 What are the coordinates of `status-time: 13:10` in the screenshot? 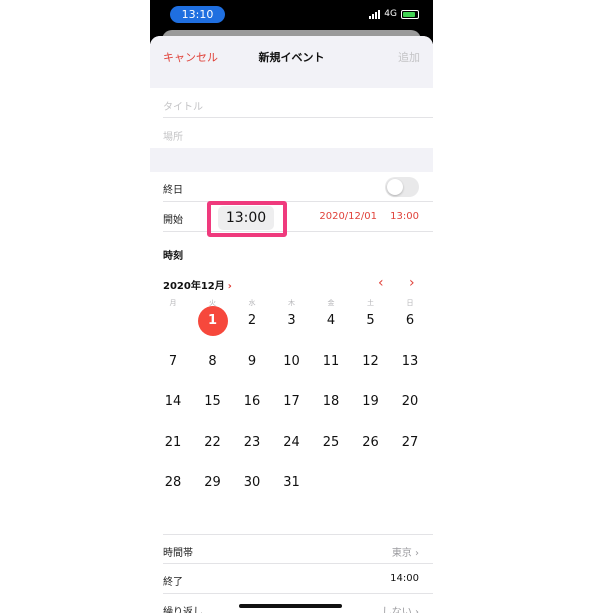 It's located at (197, 14).